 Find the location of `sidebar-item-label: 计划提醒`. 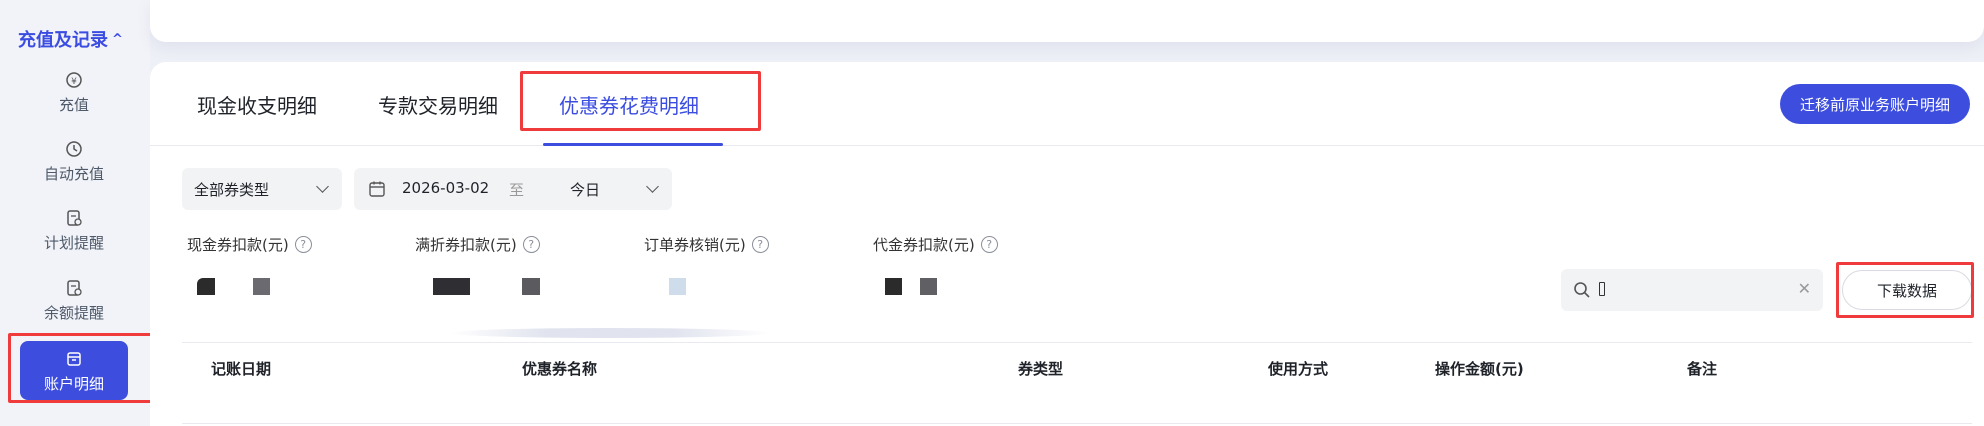

sidebar-item-label: 计划提醒 is located at coordinates (73, 243).